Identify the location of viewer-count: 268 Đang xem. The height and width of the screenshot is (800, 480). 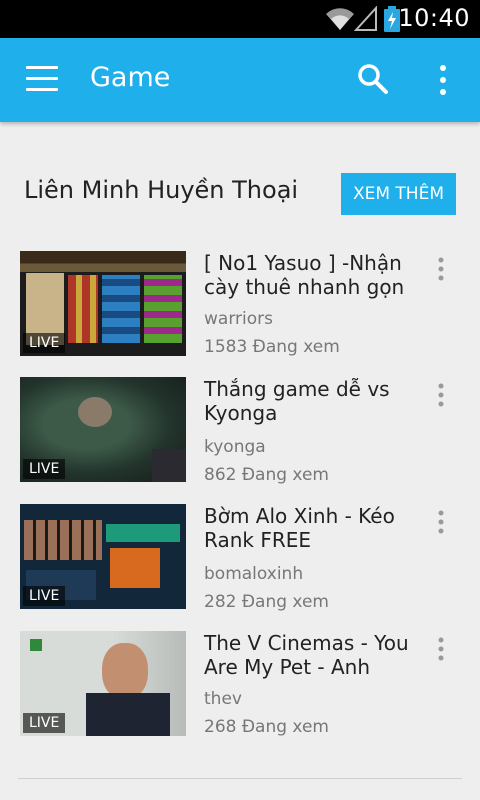
(266, 727).